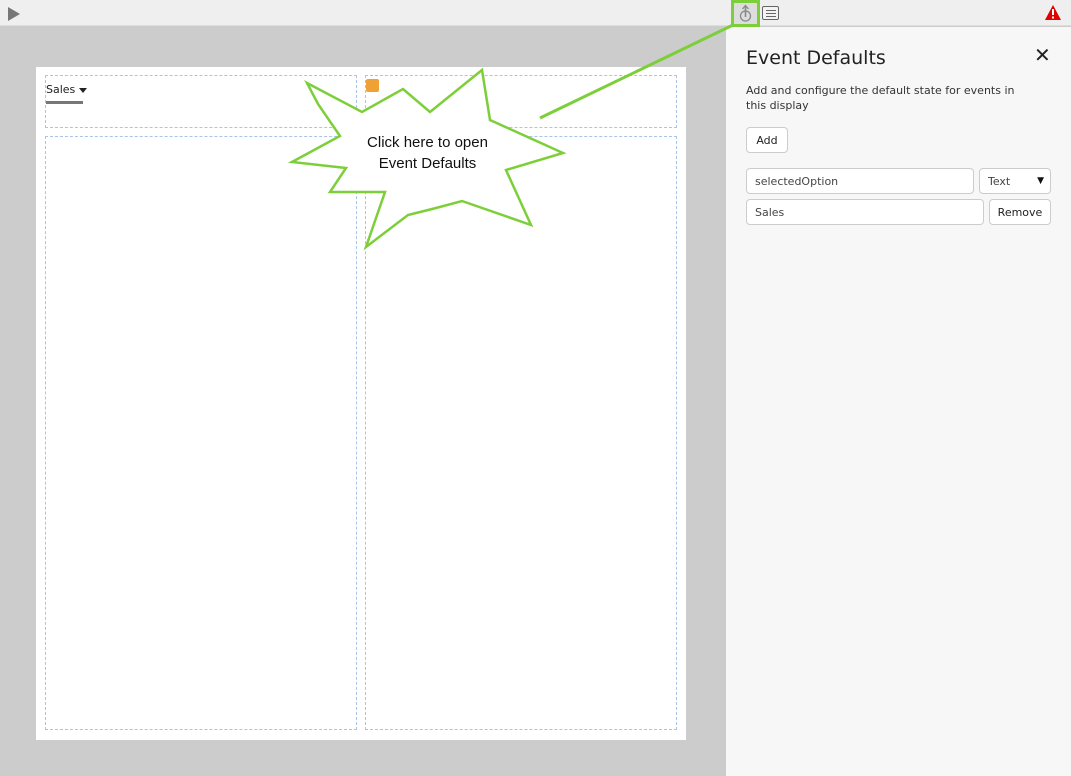 The height and width of the screenshot is (776, 1071). What do you see at coordinates (427, 153) in the screenshot?
I see `callout-text: Click here to open Event Defaults` at bounding box center [427, 153].